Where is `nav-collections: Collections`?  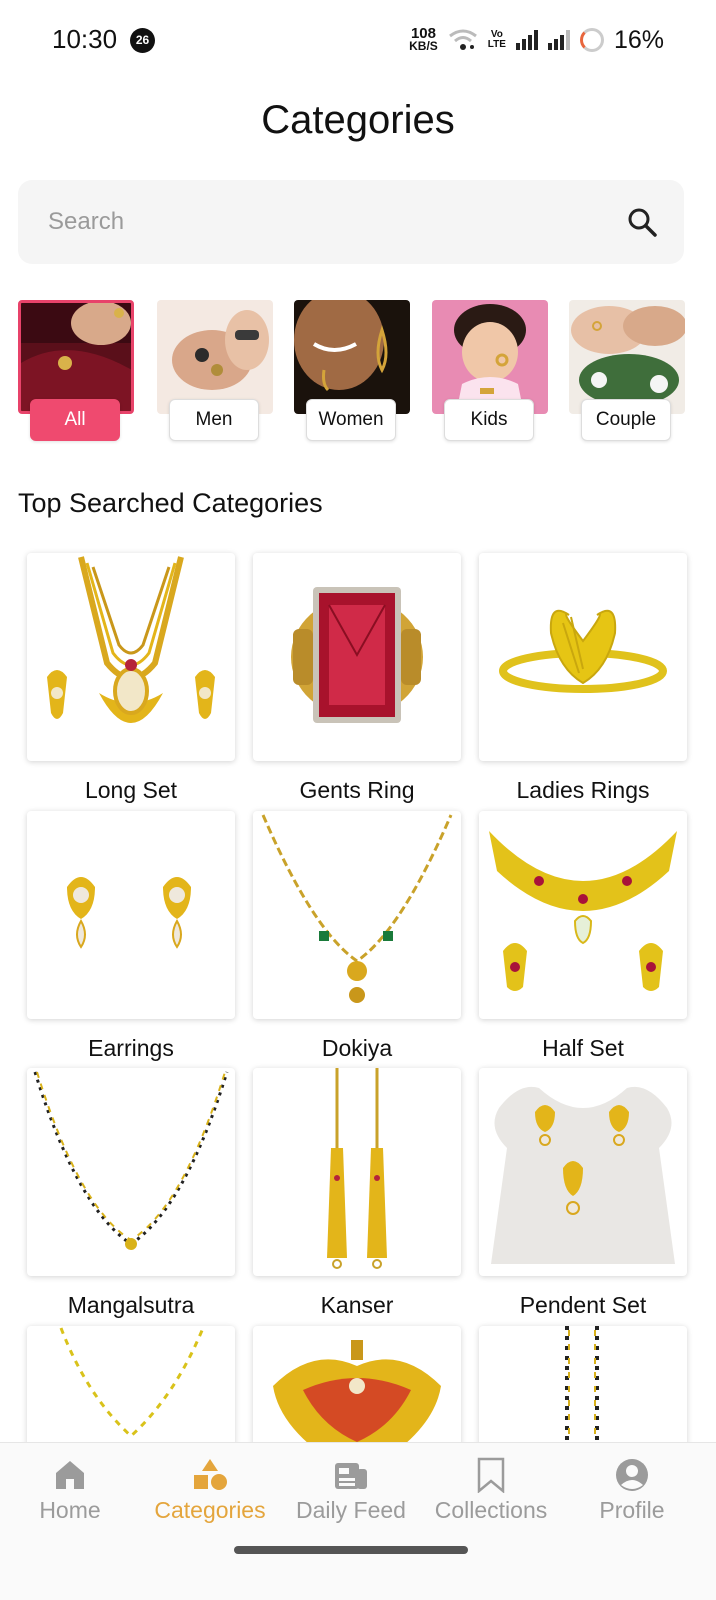
nav-collections: Collections is located at coordinates (491, 1493).